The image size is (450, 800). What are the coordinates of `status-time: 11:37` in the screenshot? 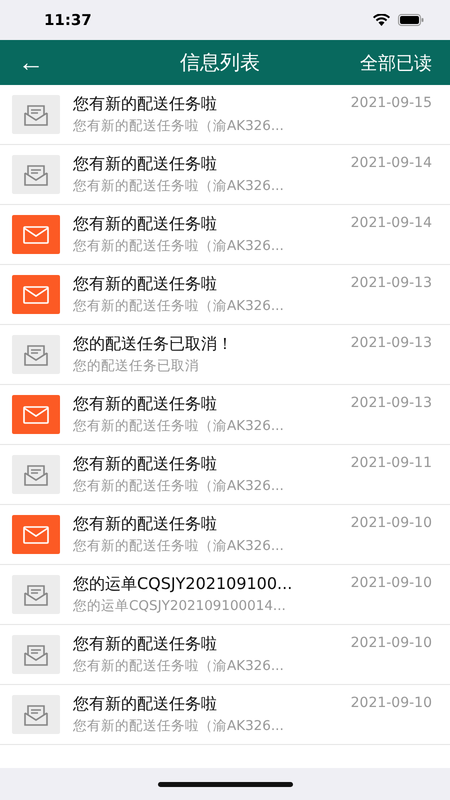 It's located at (68, 20).